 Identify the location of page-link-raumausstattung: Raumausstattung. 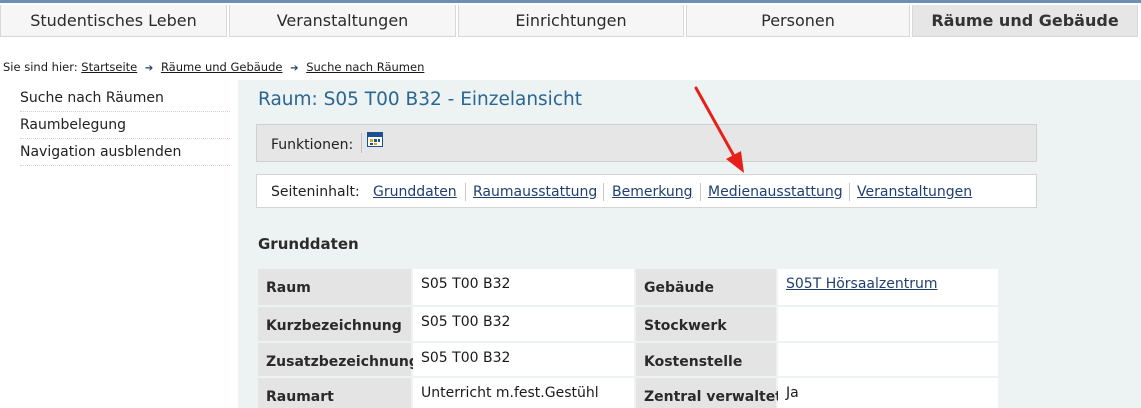
(535, 192).